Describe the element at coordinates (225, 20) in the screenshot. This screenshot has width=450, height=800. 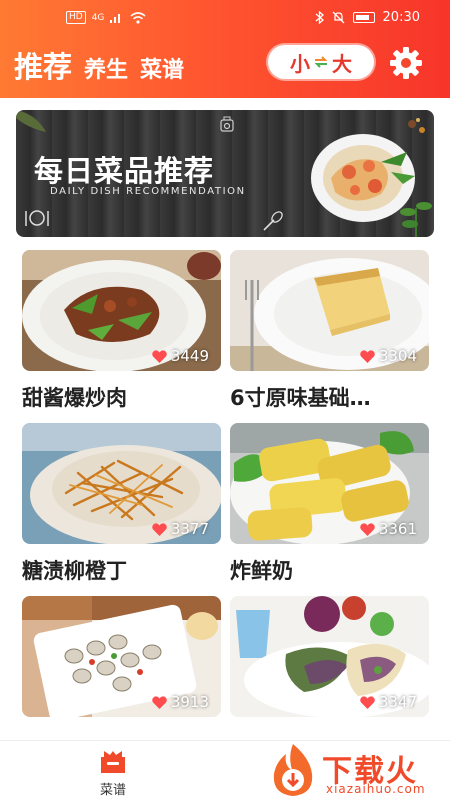
I see `status-bar: HD 4G 20:30` at that location.